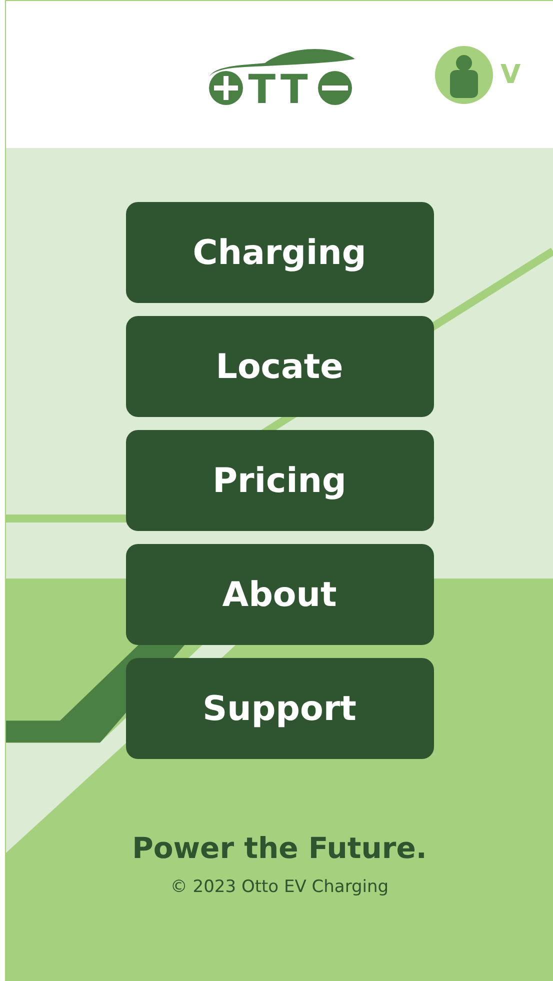  Describe the element at coordinates (279, 848) in the screenshot. I see `tagline: Power the Future.` at that location.